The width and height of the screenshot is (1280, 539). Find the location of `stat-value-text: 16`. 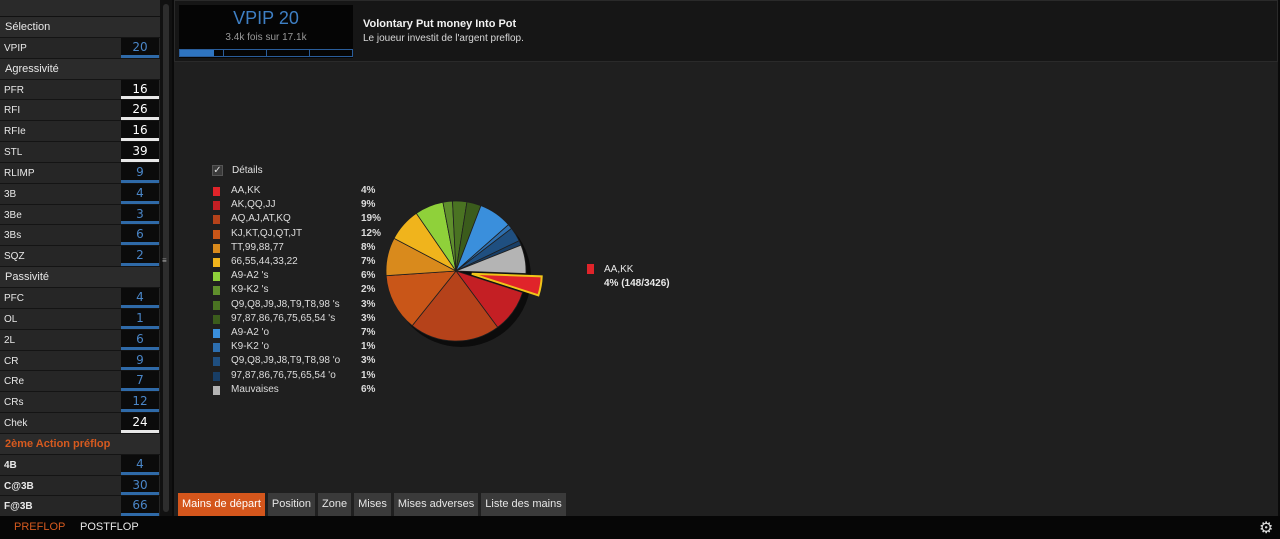

stat-value-text: 16 is located at coordinates (140, 88).